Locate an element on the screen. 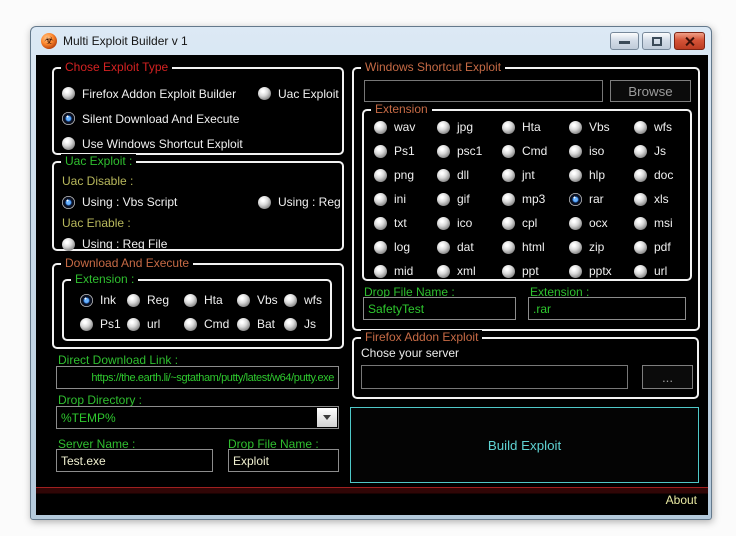 The width and height of the screenshot is (736, 536). minimize-button is located at coordinates (624, 41).